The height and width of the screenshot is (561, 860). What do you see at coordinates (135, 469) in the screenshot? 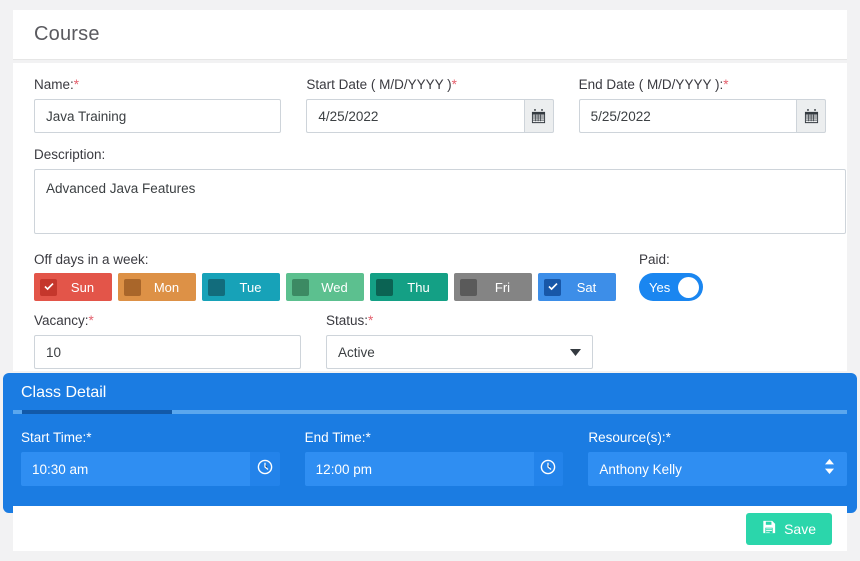
I see `start-time-input` at bounding box center [135, 469].